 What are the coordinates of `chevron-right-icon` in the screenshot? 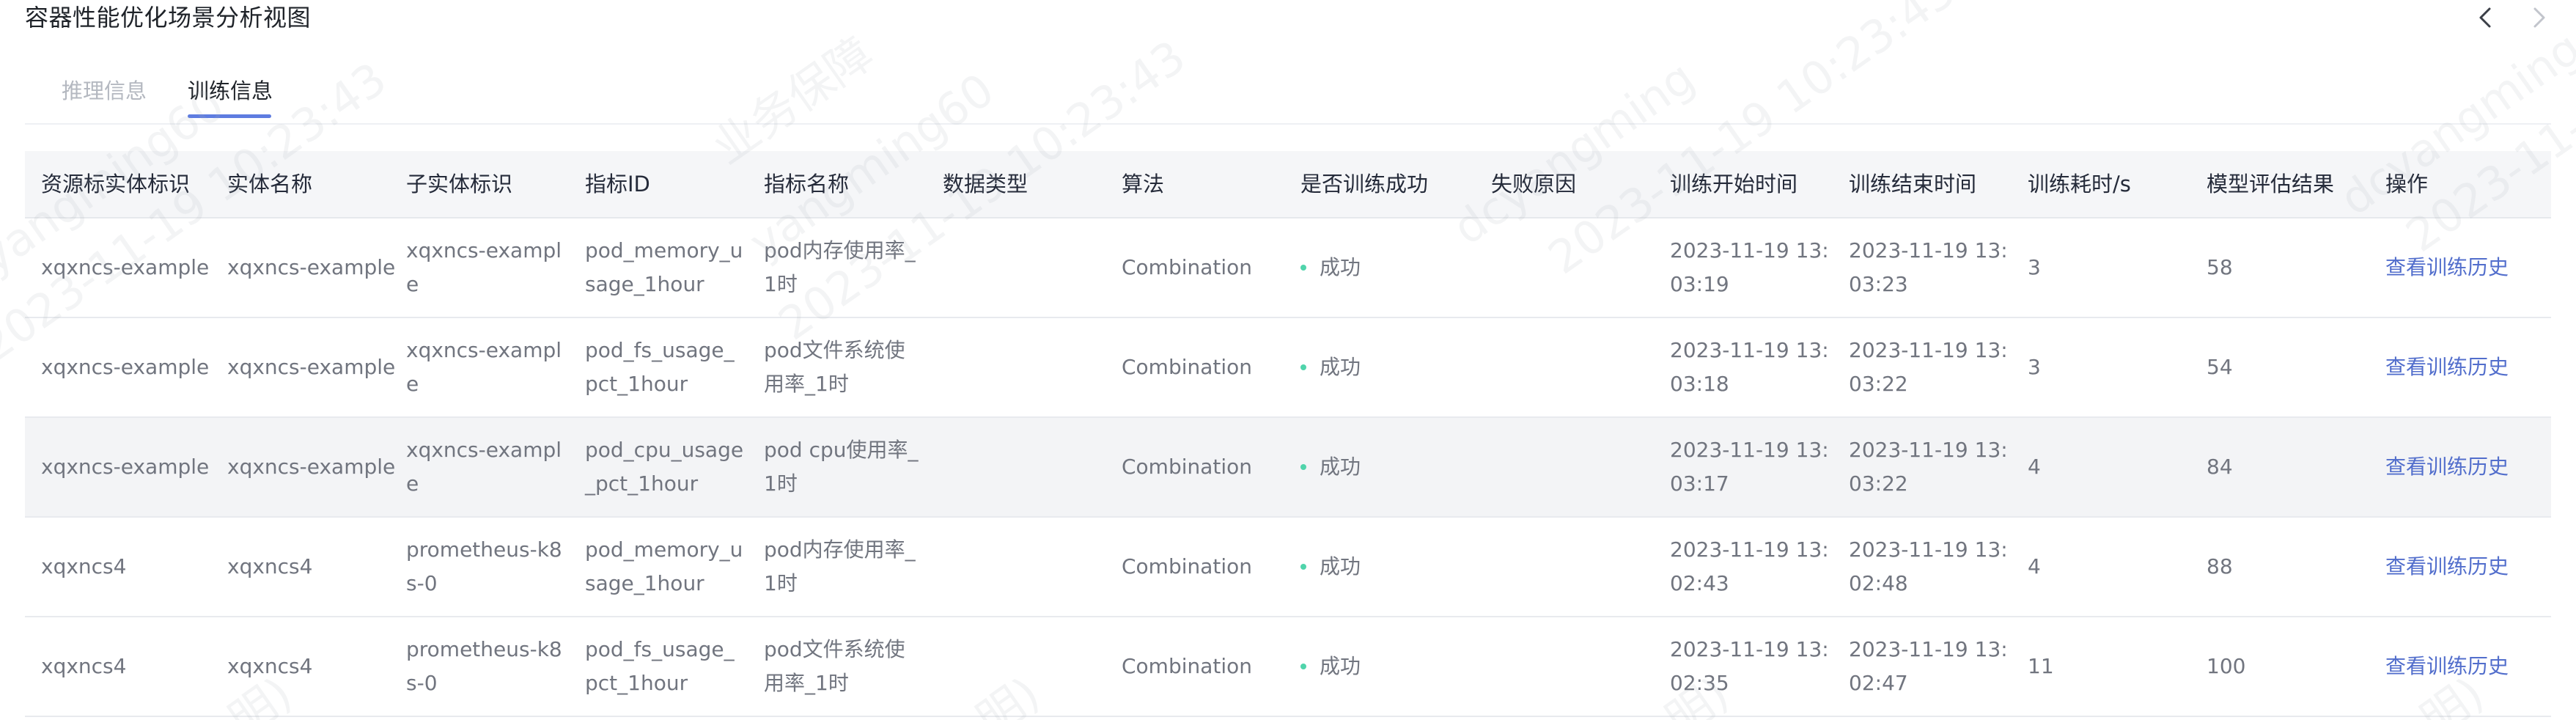 It's located at (2539, 17).